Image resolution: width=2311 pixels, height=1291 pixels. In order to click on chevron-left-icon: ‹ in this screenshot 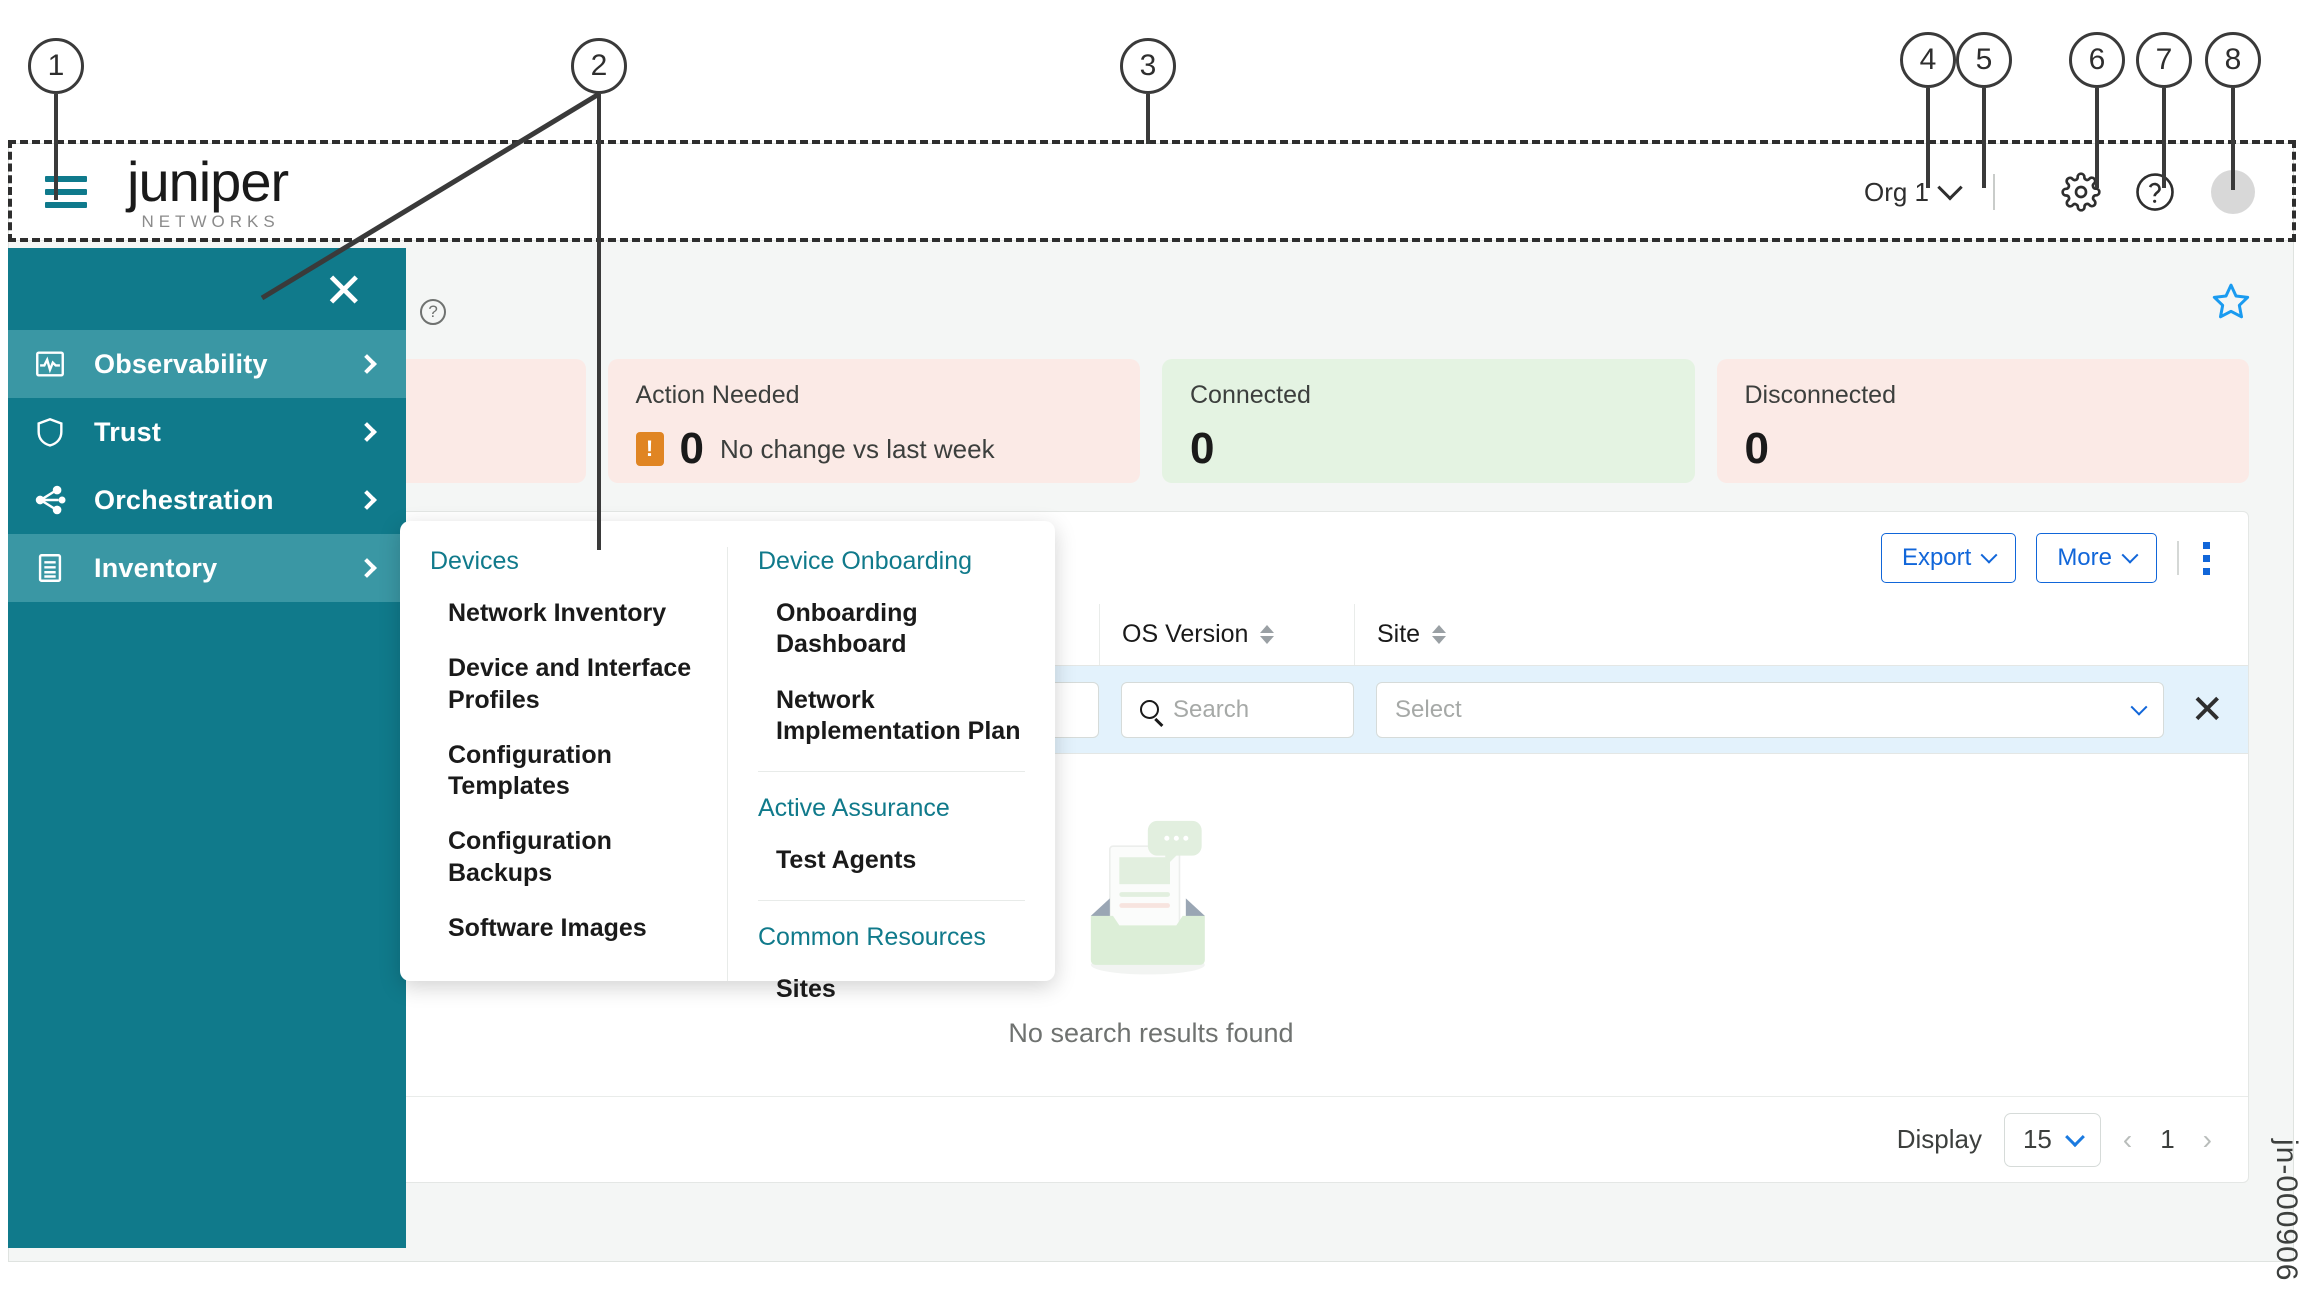, I will do `click(2127, 1140)`.